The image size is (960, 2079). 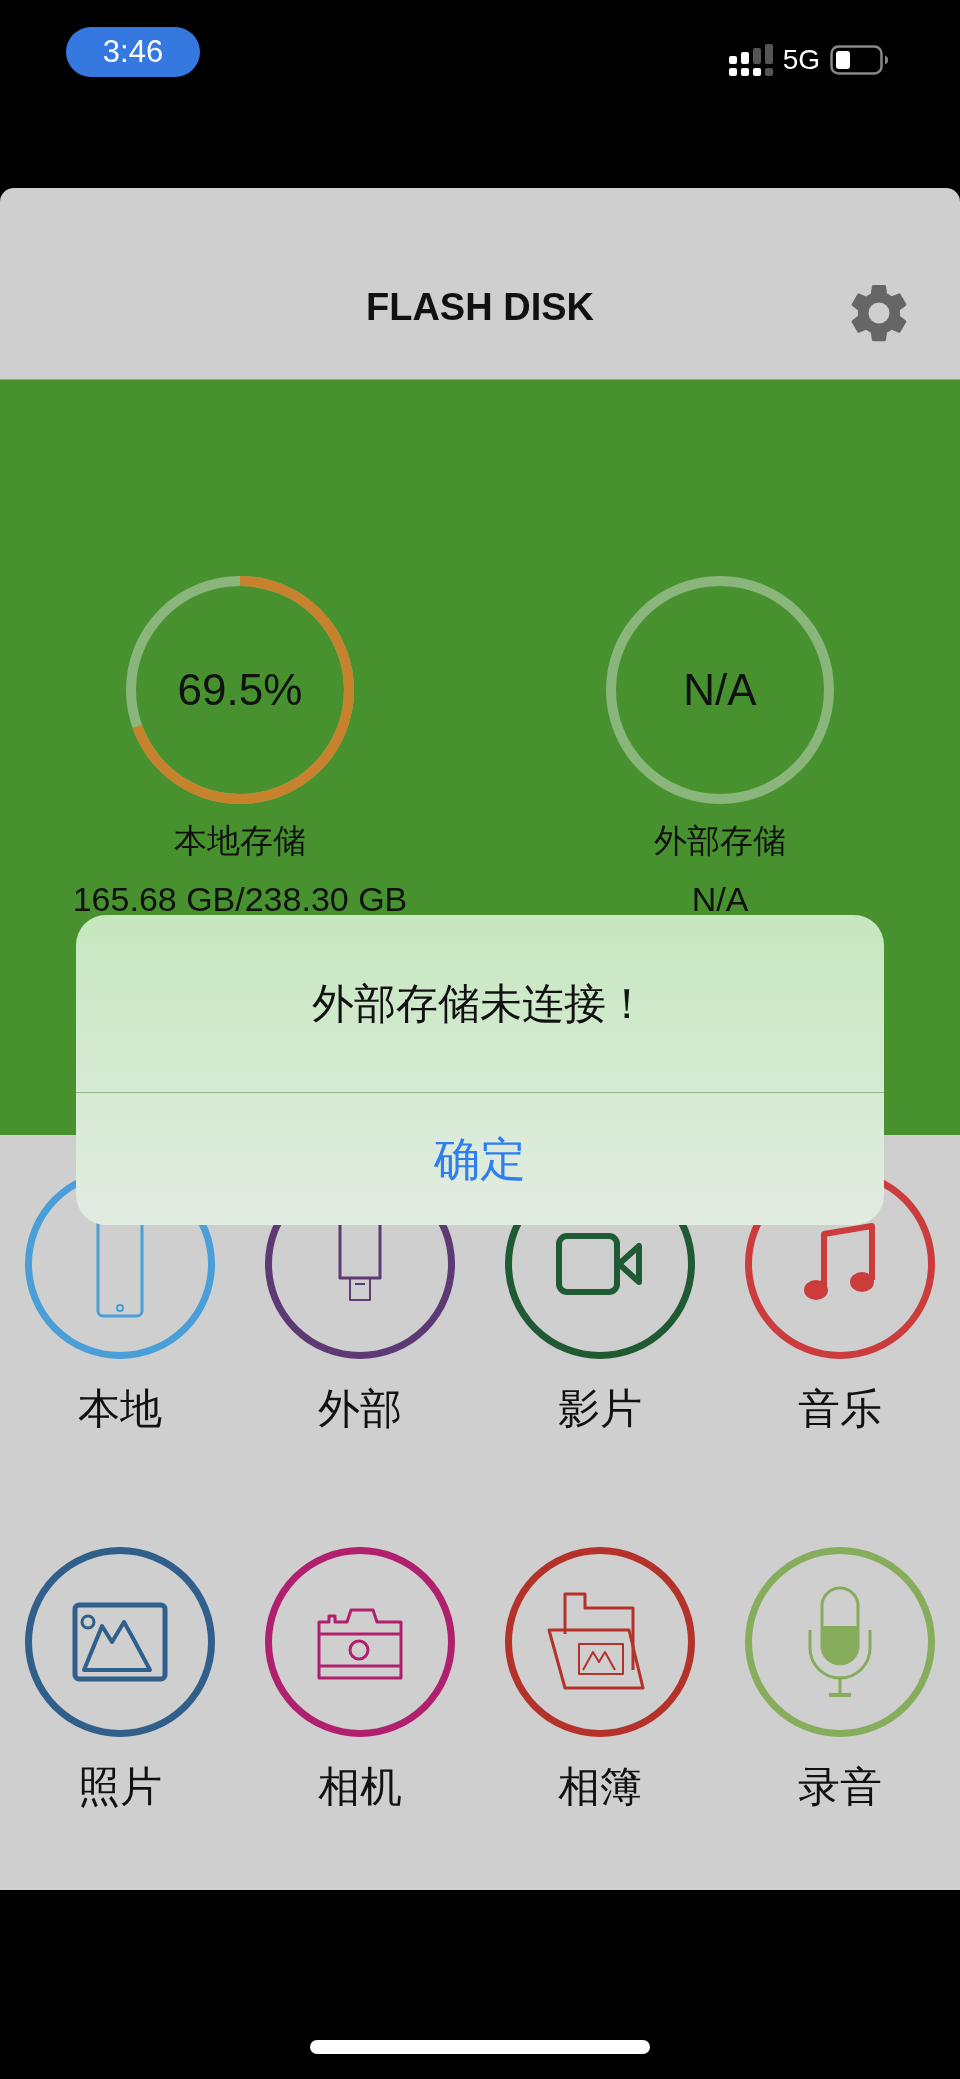 What do you see at coordinates (750, 60) in the screenshot?
I see `signal-icon` at bounding box center [750, 60].